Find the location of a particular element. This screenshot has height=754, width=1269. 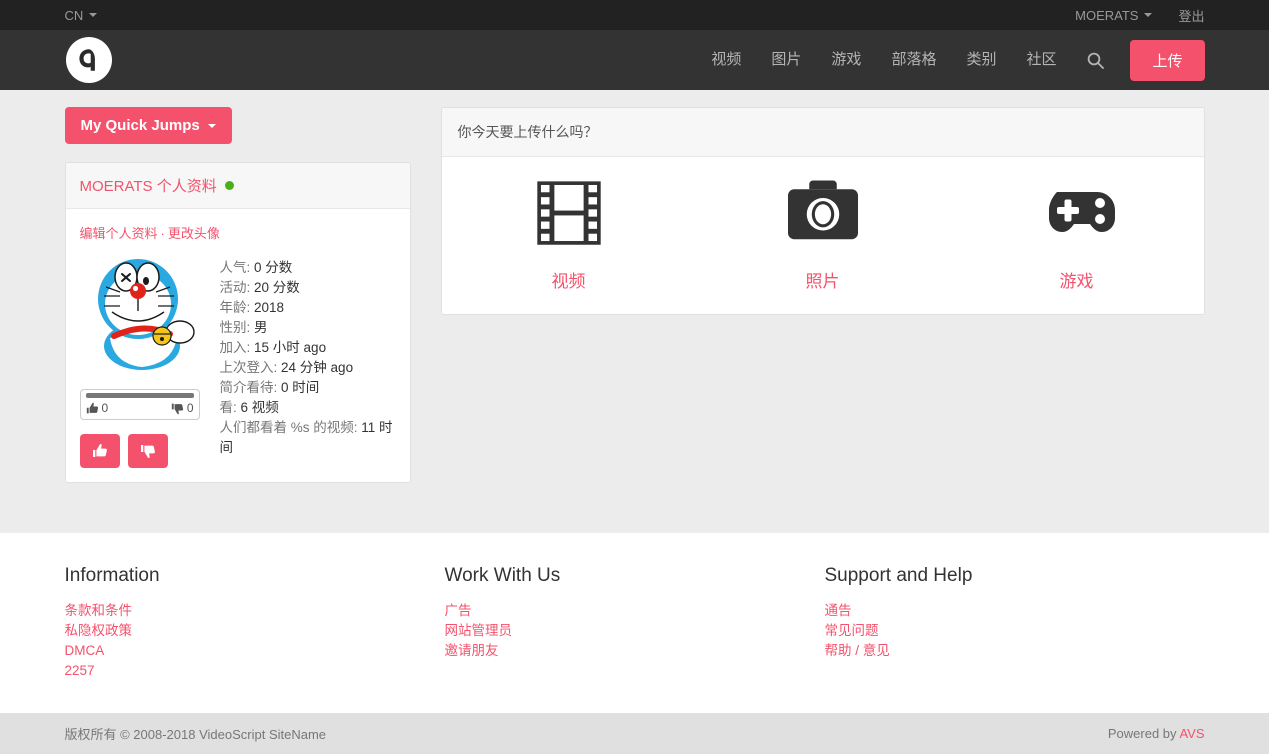

footer-link-privacy: 私隐权政策 is located at coordinates (247, 631).